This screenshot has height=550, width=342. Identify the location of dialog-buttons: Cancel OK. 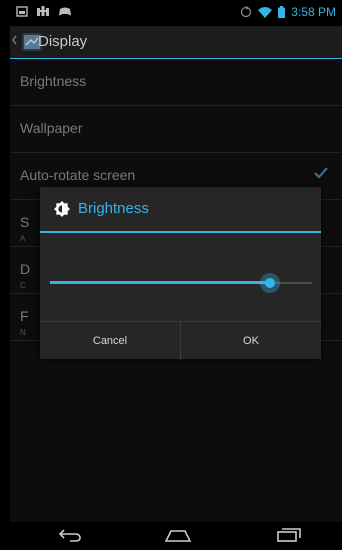
(180, 340).